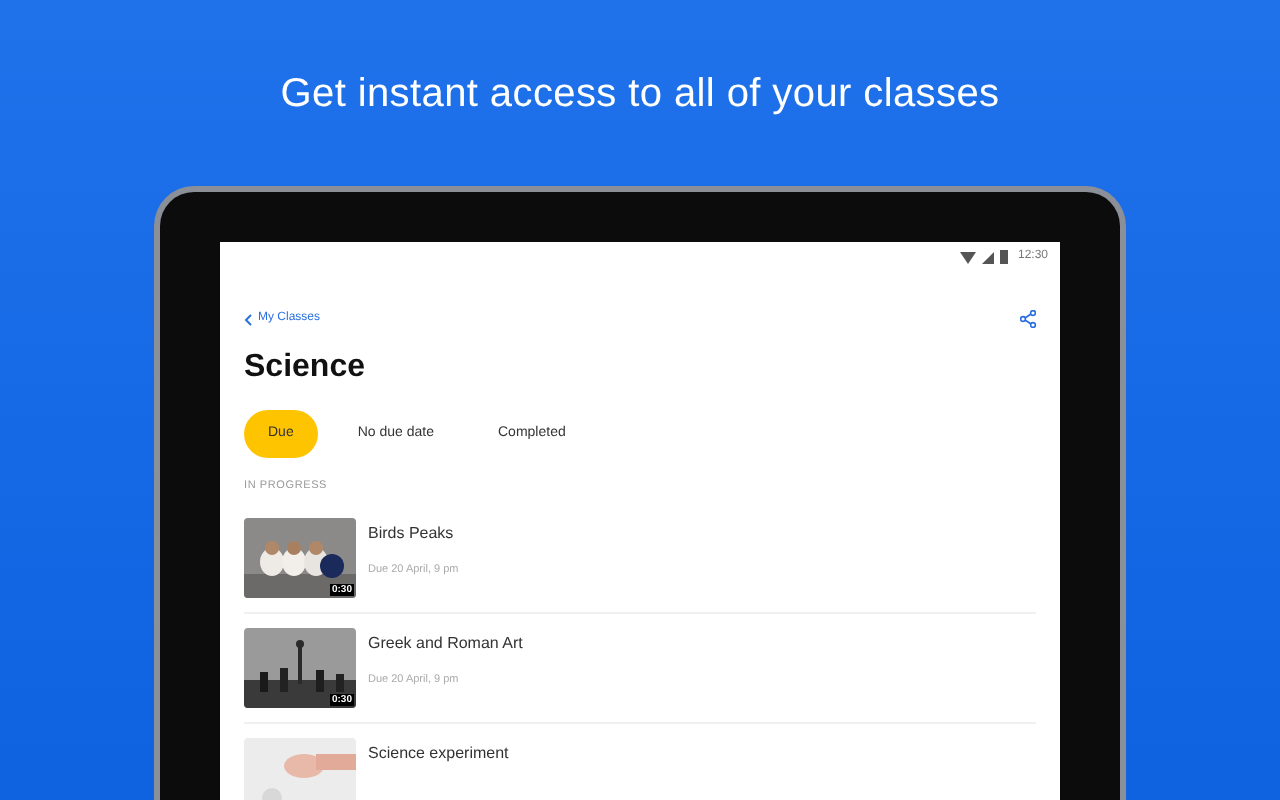 This screenshot has width=1280, height=800. What do you see at coordinates (967, 257) in the screenshot?
I see `wifi-icon` at bounding box center [967, 257].